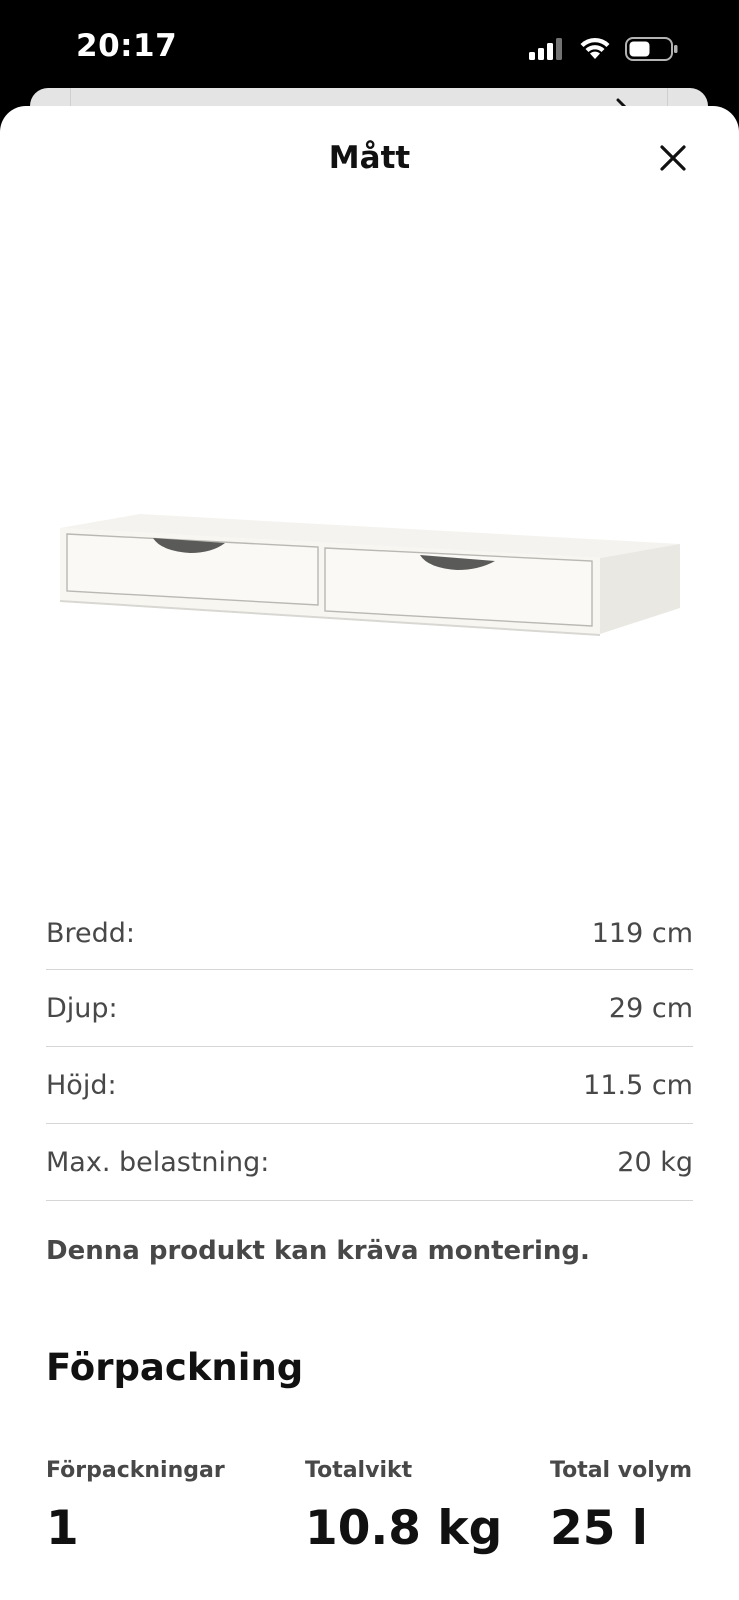 The height and width of the screenshot is (1600, 739). Describe the element at coordinates (369, 934) in the screenshot. I see `dimension-row-width: Bredd: 119 cm` at that location.